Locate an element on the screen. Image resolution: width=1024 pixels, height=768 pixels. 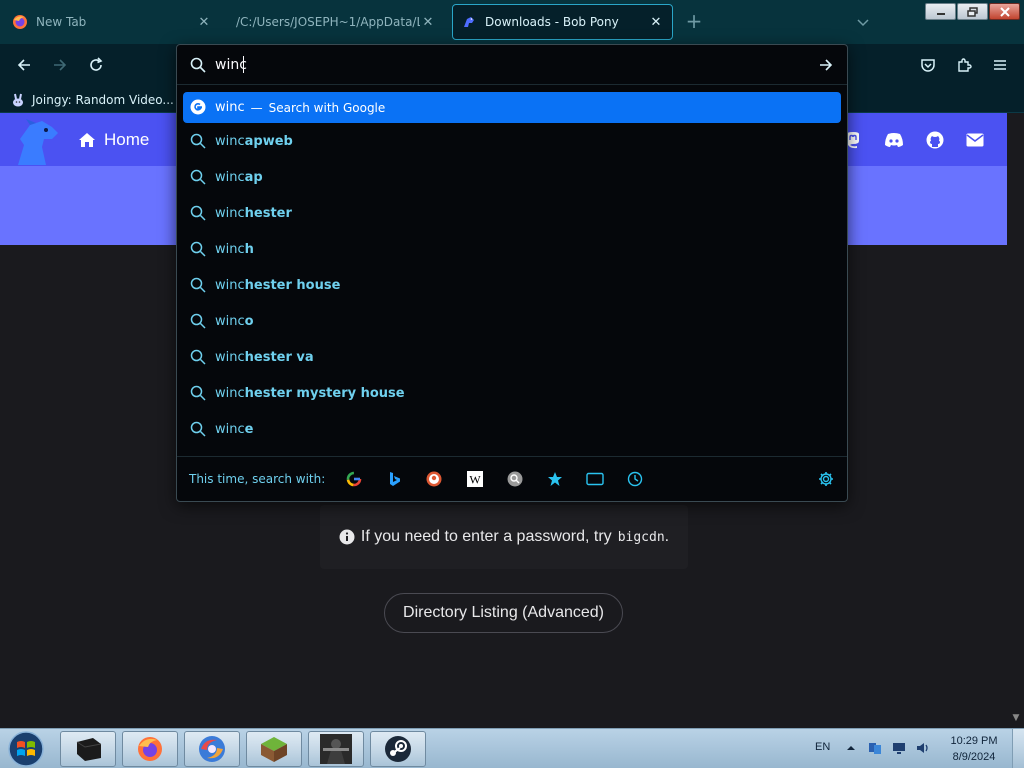
tabs-icon is located at coordinates (595, 479).